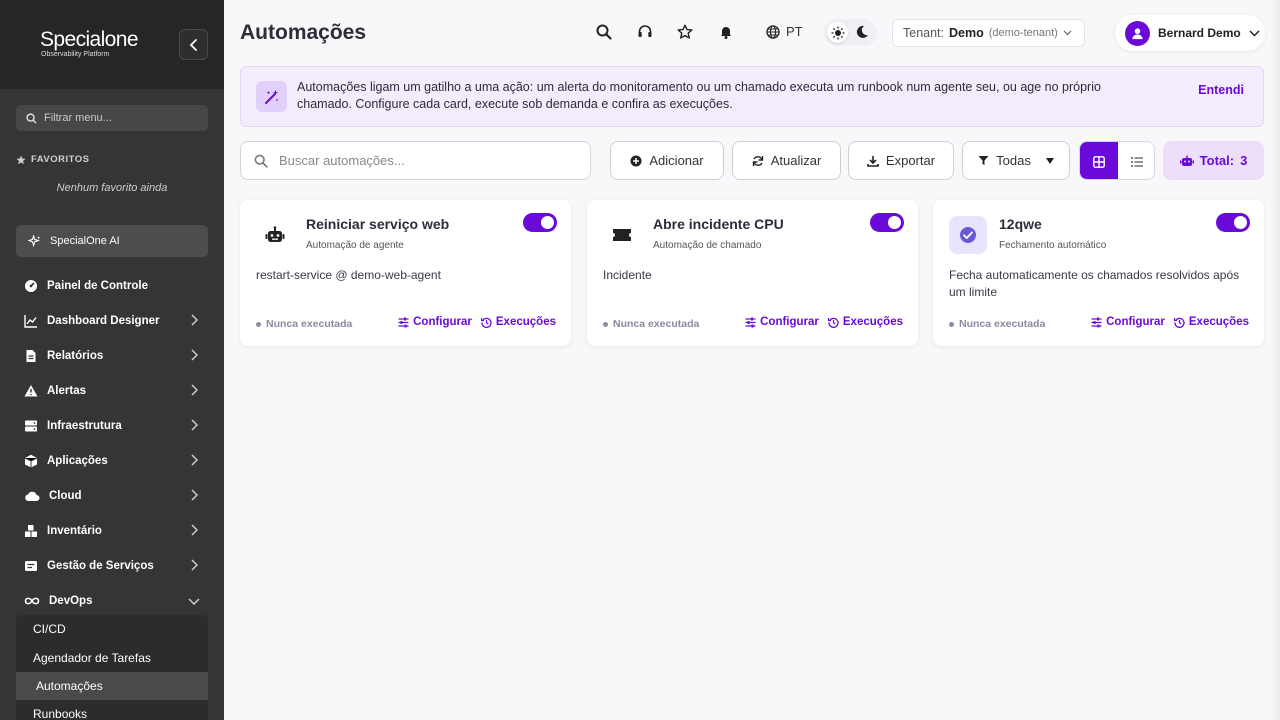 This screenshot has height=720, width=1280. Describe the element at coordinates (773, 31) in the screenshot. I see `globe-icon` at that location.